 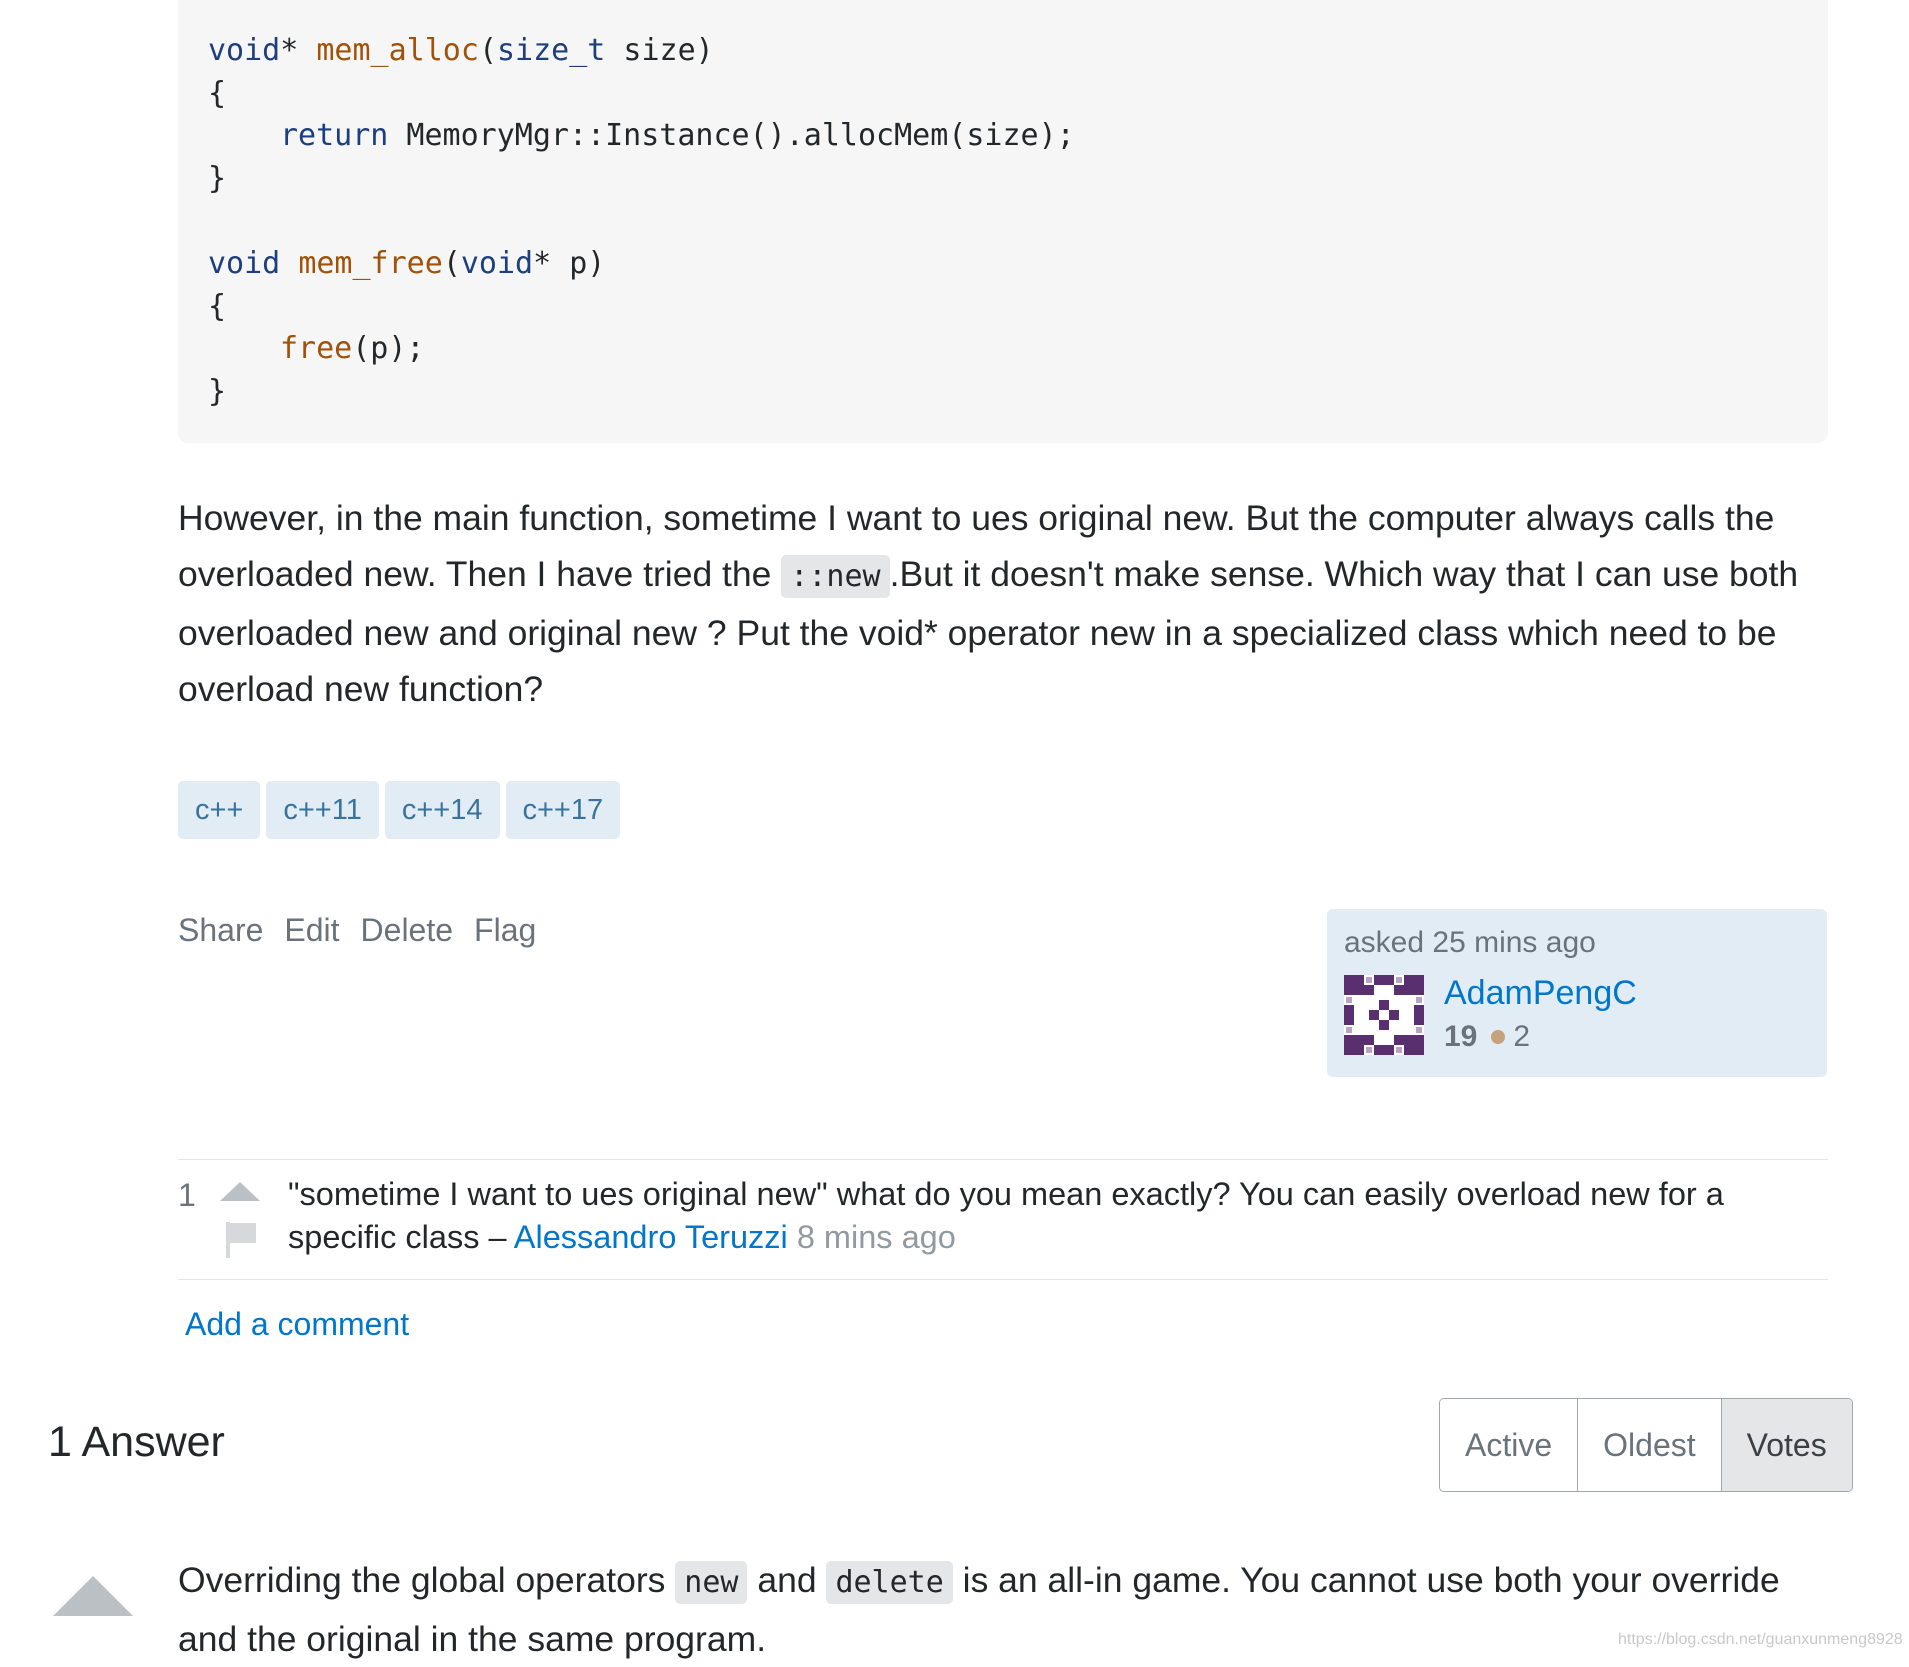 I want to click on tag-cpp: c++, so click(x=219, y=810).